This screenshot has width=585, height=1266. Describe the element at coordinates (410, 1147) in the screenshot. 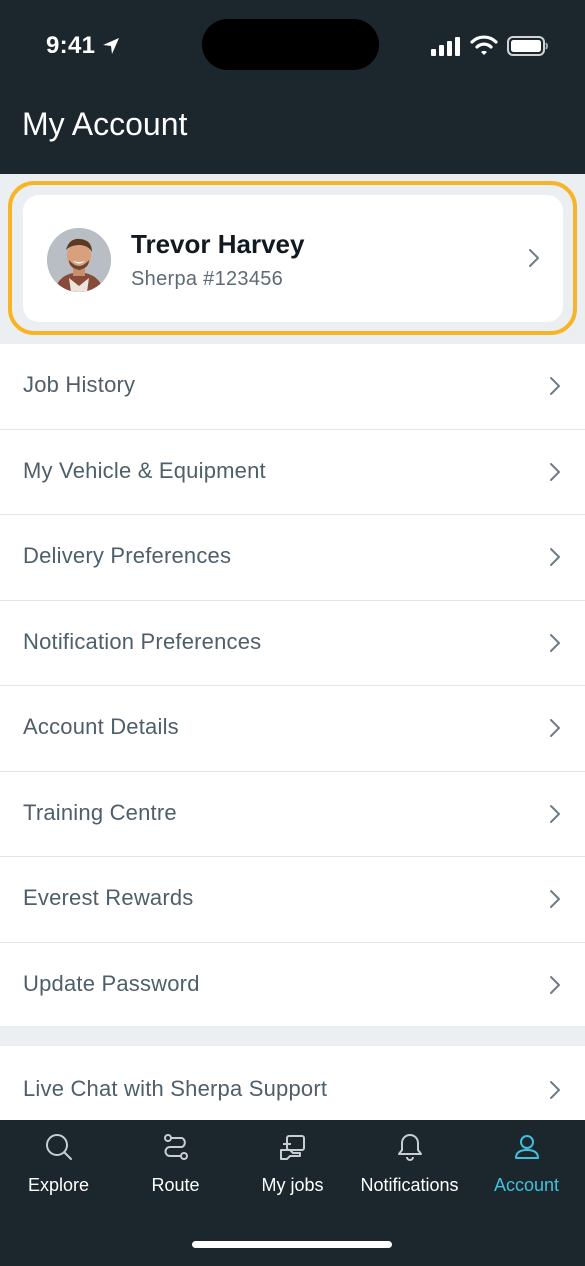

I see `bell-icon` at that location.